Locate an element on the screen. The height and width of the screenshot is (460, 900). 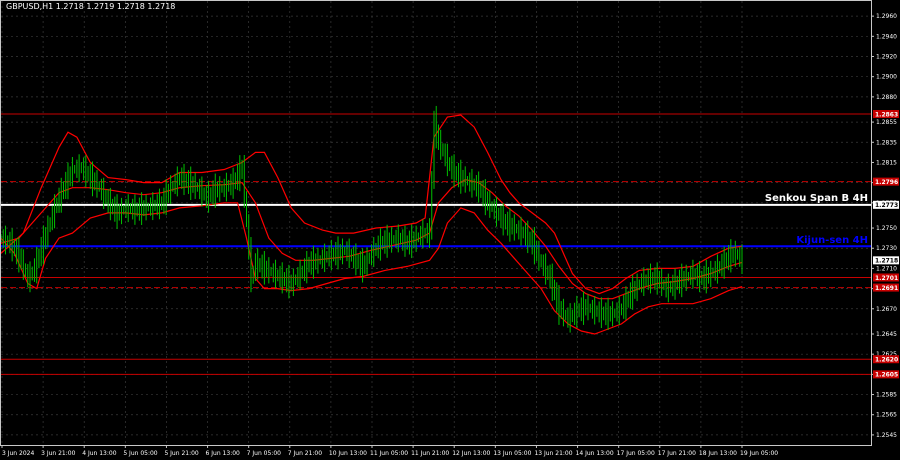
x-tick-label: 13 Jun 21:00 is located at coordinates (553, 453).